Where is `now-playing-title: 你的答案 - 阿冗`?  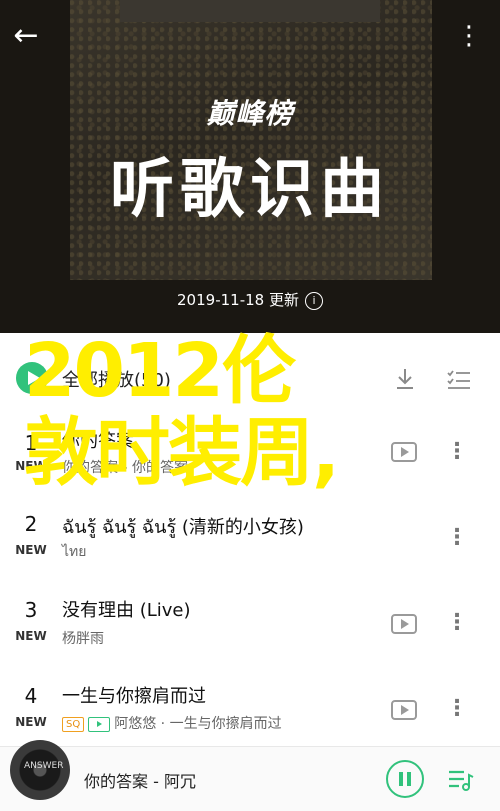
now-playing-title: 你的答案 - 阿冗 is located at coordinates (140, 780).